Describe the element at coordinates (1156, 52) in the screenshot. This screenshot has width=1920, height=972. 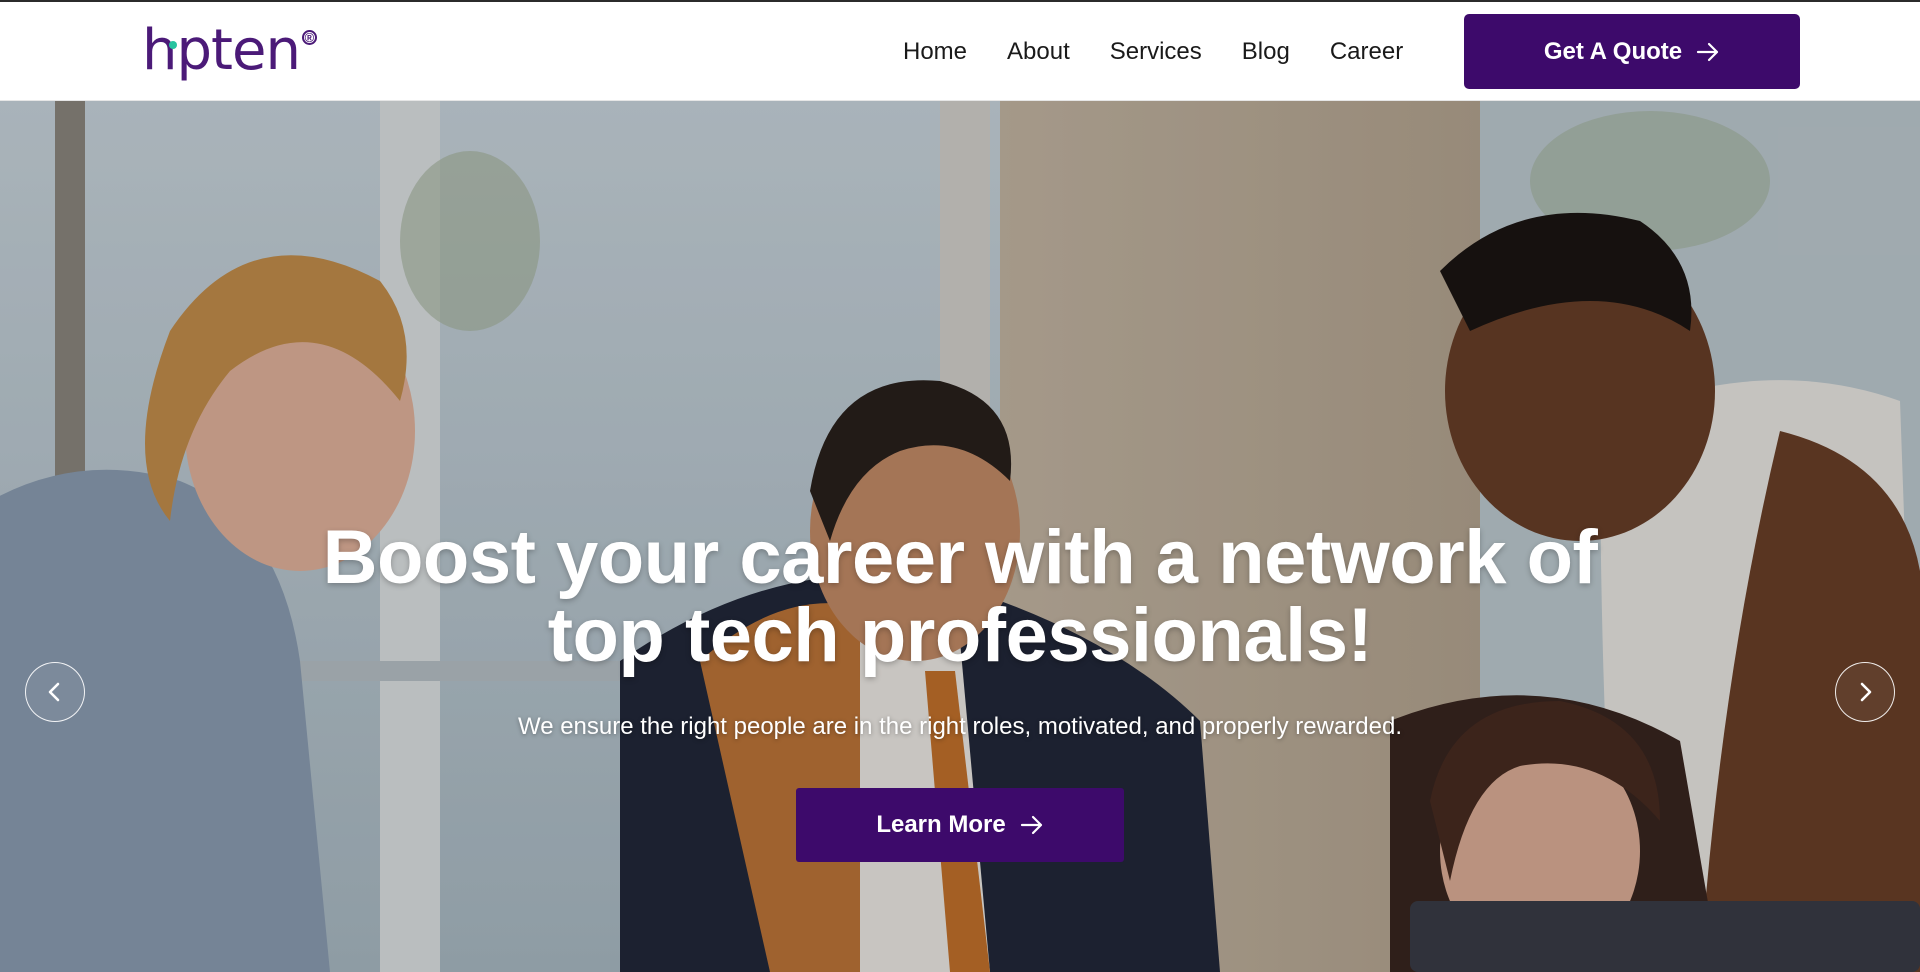
I see `nav-link-services: Services` at that location.